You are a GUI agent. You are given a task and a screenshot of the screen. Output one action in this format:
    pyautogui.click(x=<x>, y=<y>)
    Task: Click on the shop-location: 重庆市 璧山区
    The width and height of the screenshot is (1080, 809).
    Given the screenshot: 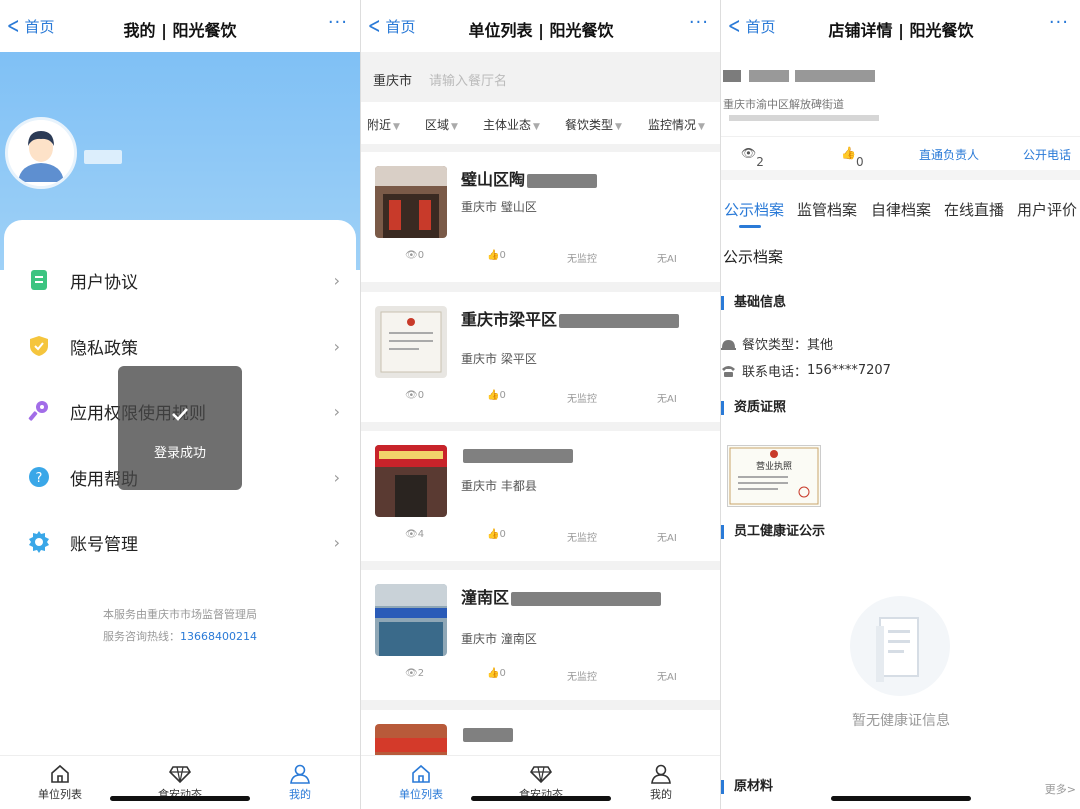 What is the action you would take?
    pyautogui.click(x=499, y=207)
    